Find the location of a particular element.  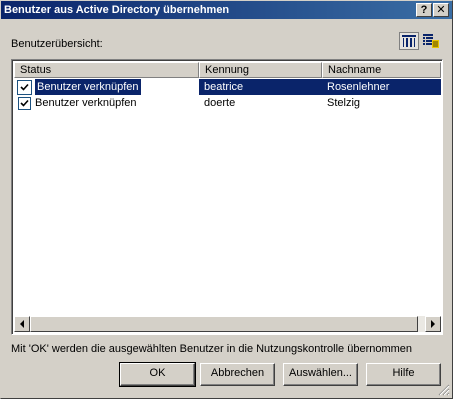

column-header-status: Status is located at coordinates (106, 70).